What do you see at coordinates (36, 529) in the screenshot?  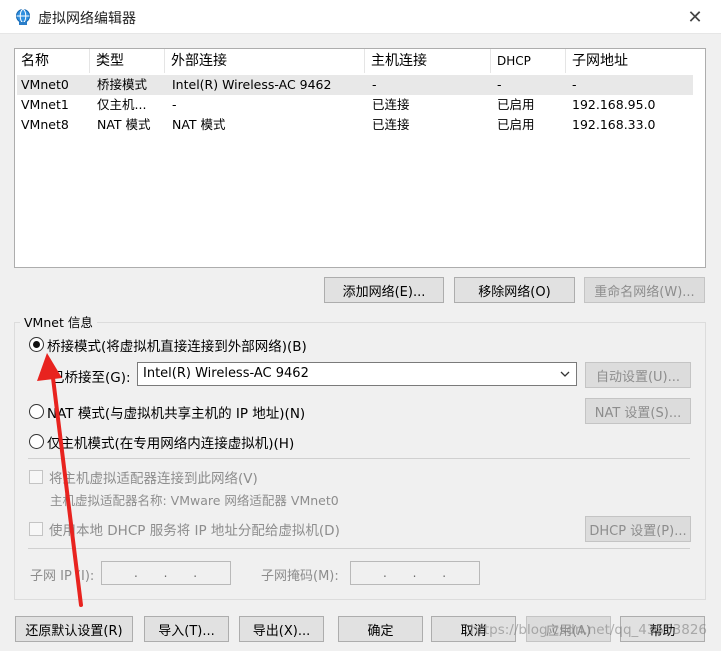 I see `use-dhcp-checkbox` at bounding box center [36, 529].